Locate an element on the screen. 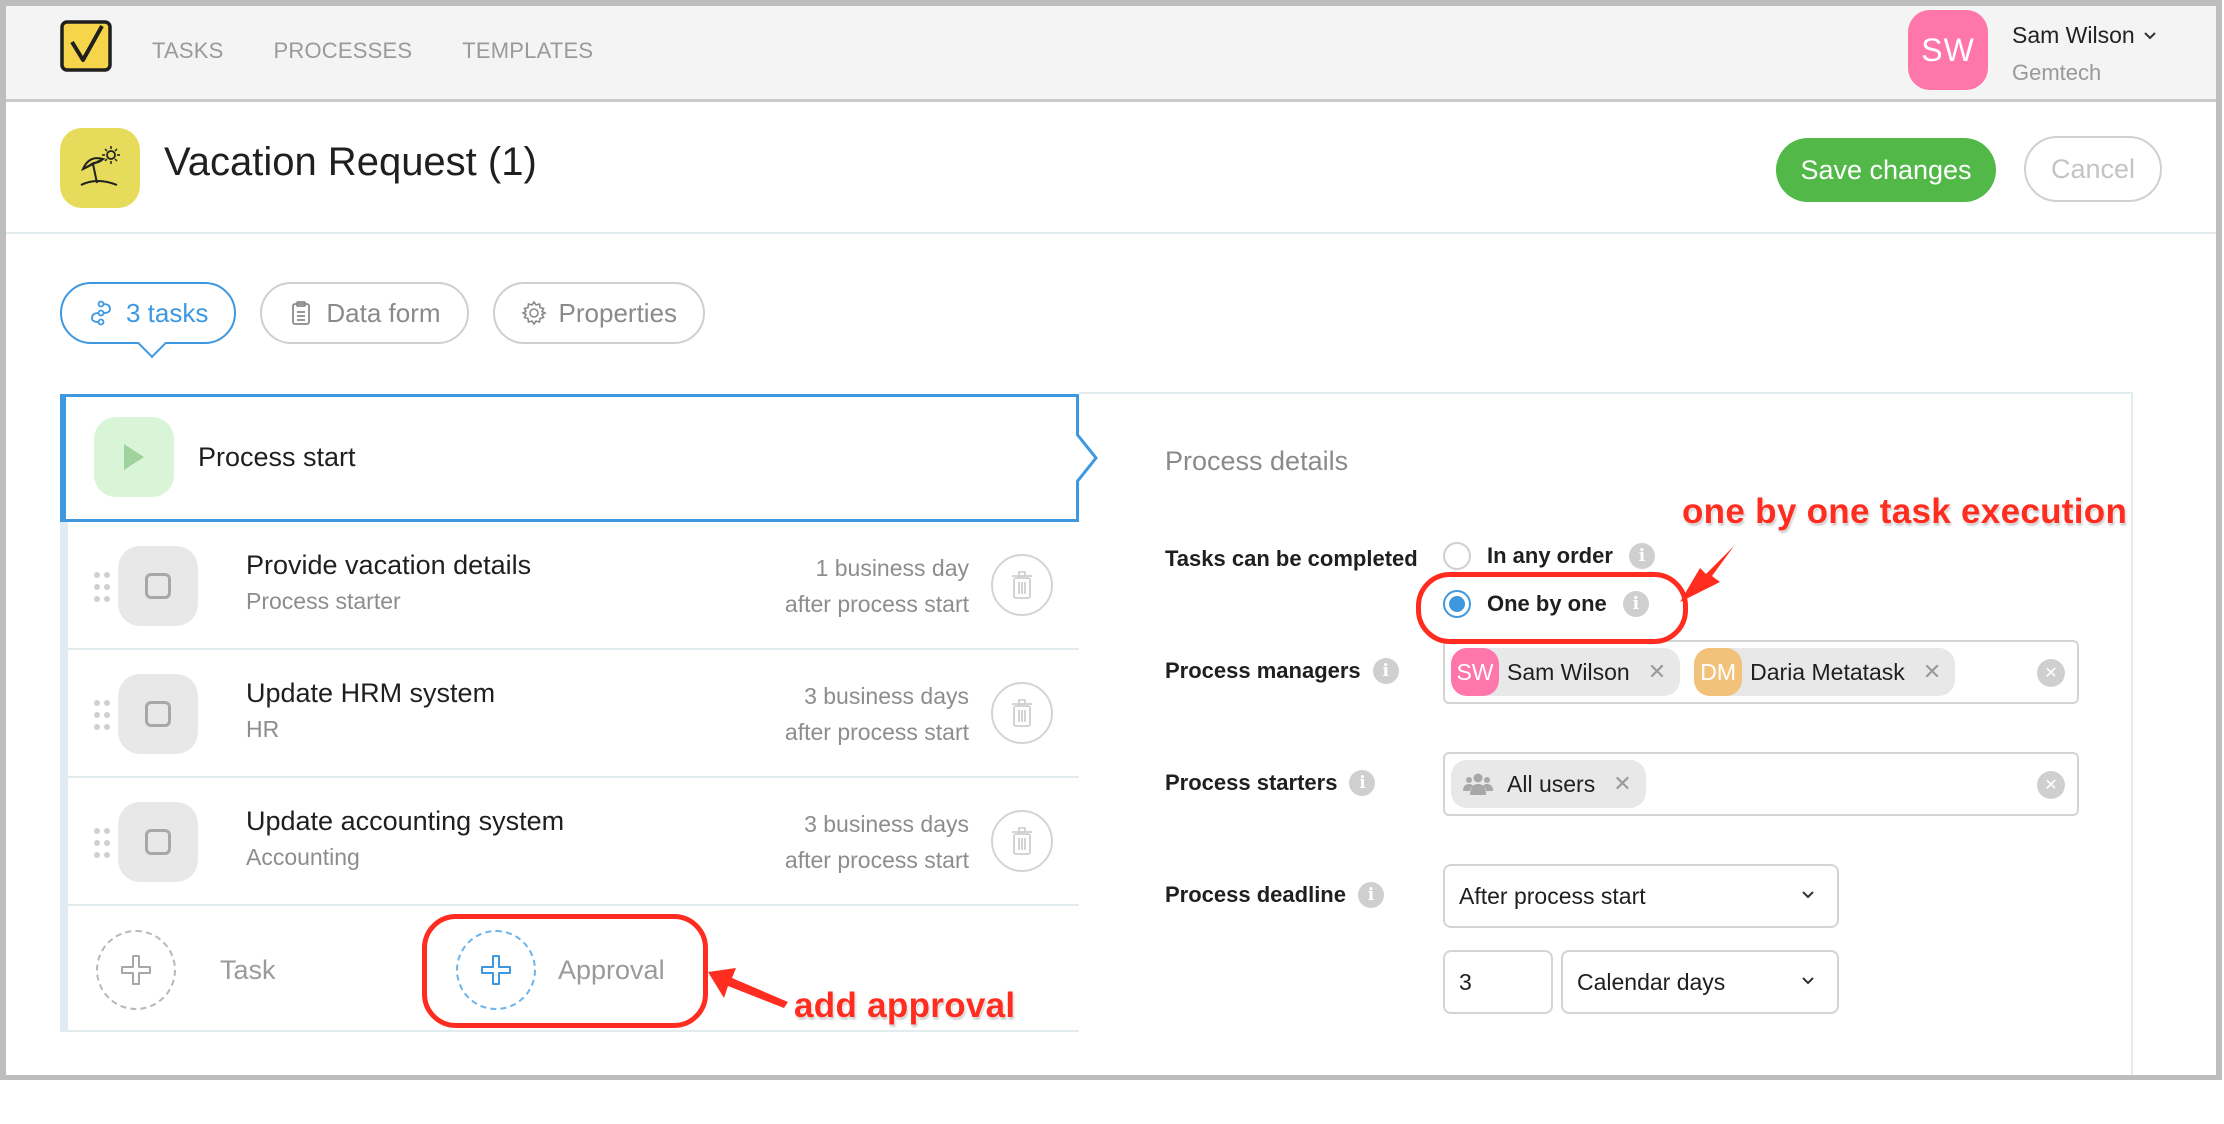  deadline-amount-input: 3 is located at coordinates (1498, 982).